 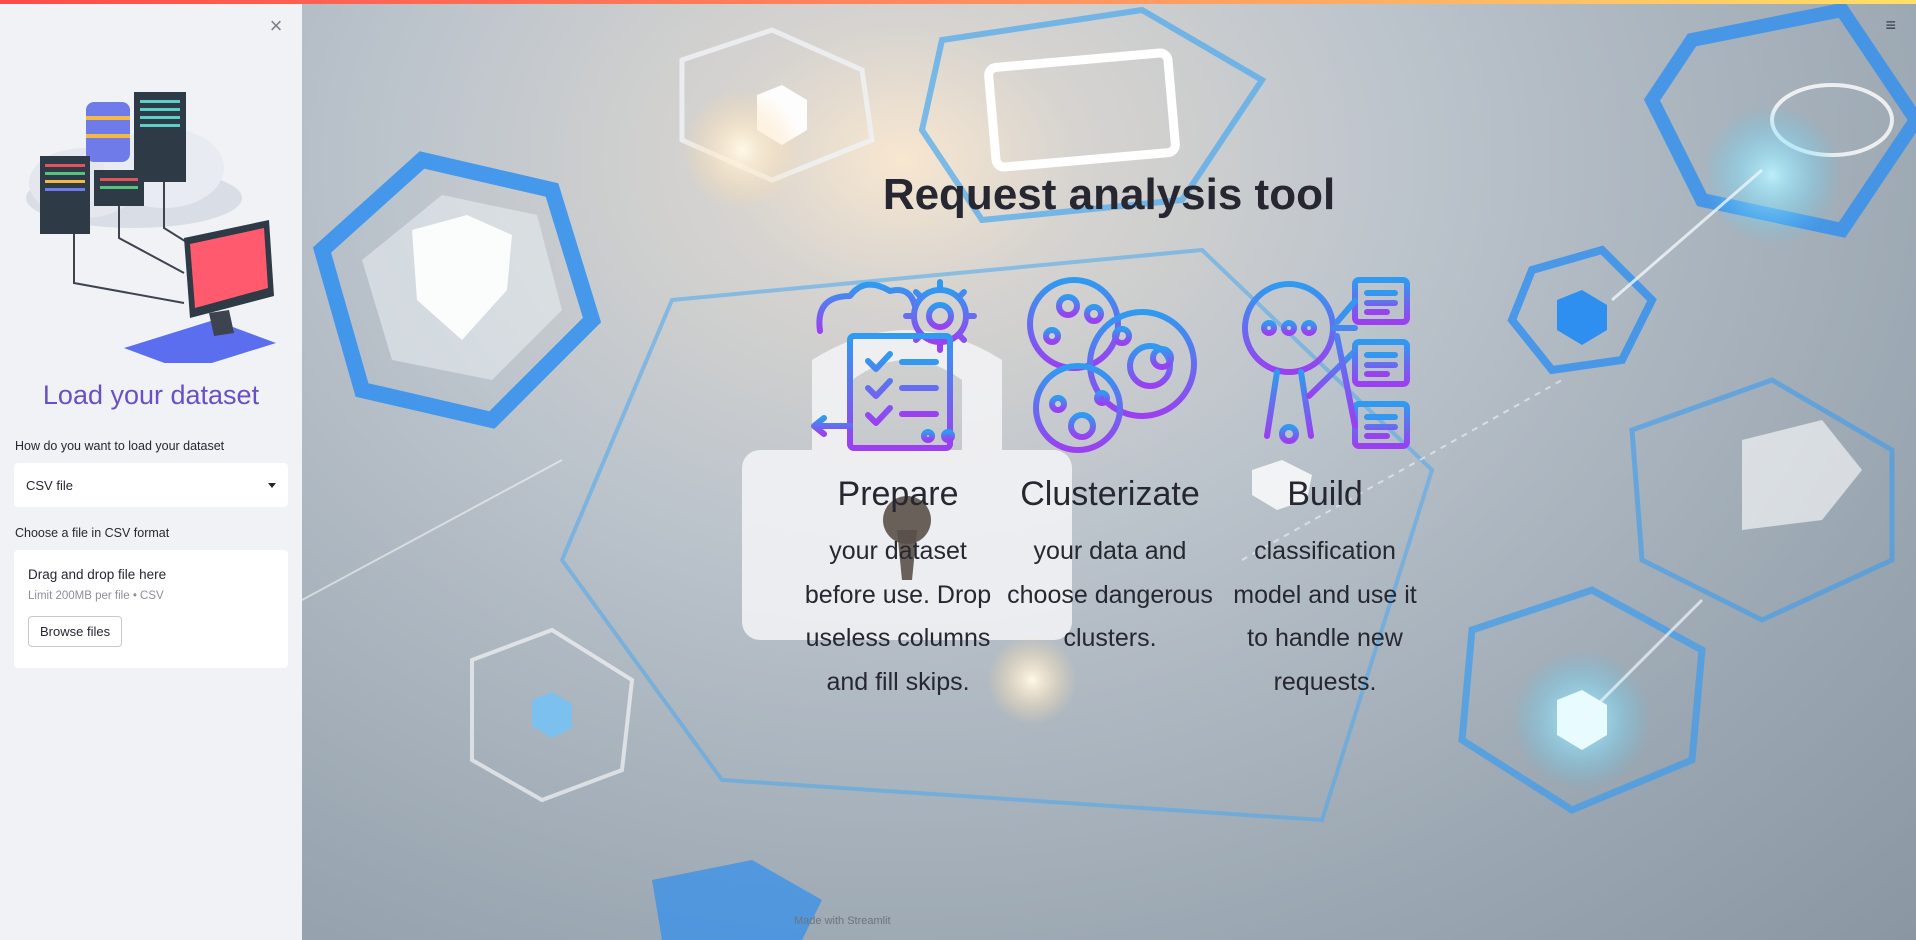 What do you see at coordinates (1325, 494) in the screenshot?
I see `feature-title: Build` at bounding box center [1325, 494].